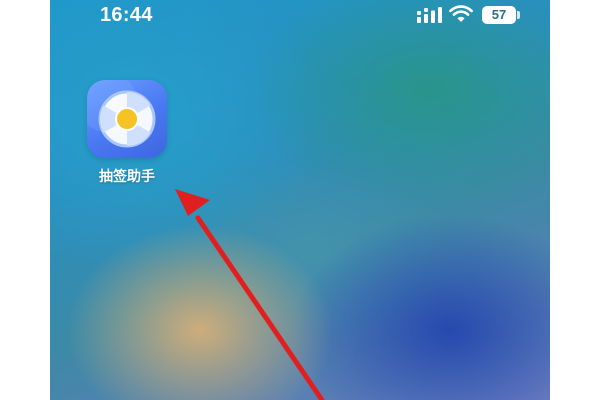 This screenshot has height=400, width=600. I want to click on app-label: 抽签助手, so click(127, 177).